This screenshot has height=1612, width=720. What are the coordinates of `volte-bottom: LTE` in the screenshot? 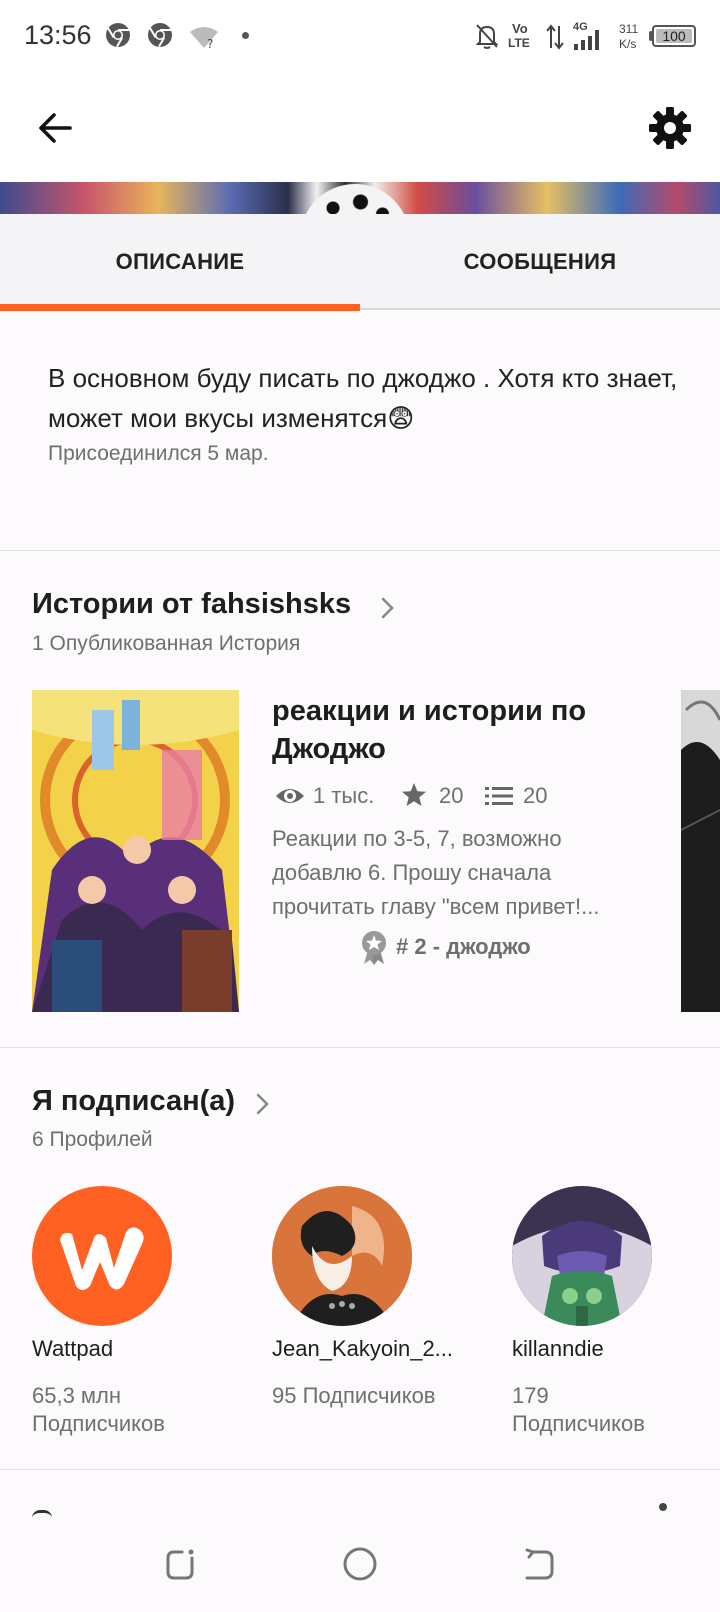 It's located at (519, 43).